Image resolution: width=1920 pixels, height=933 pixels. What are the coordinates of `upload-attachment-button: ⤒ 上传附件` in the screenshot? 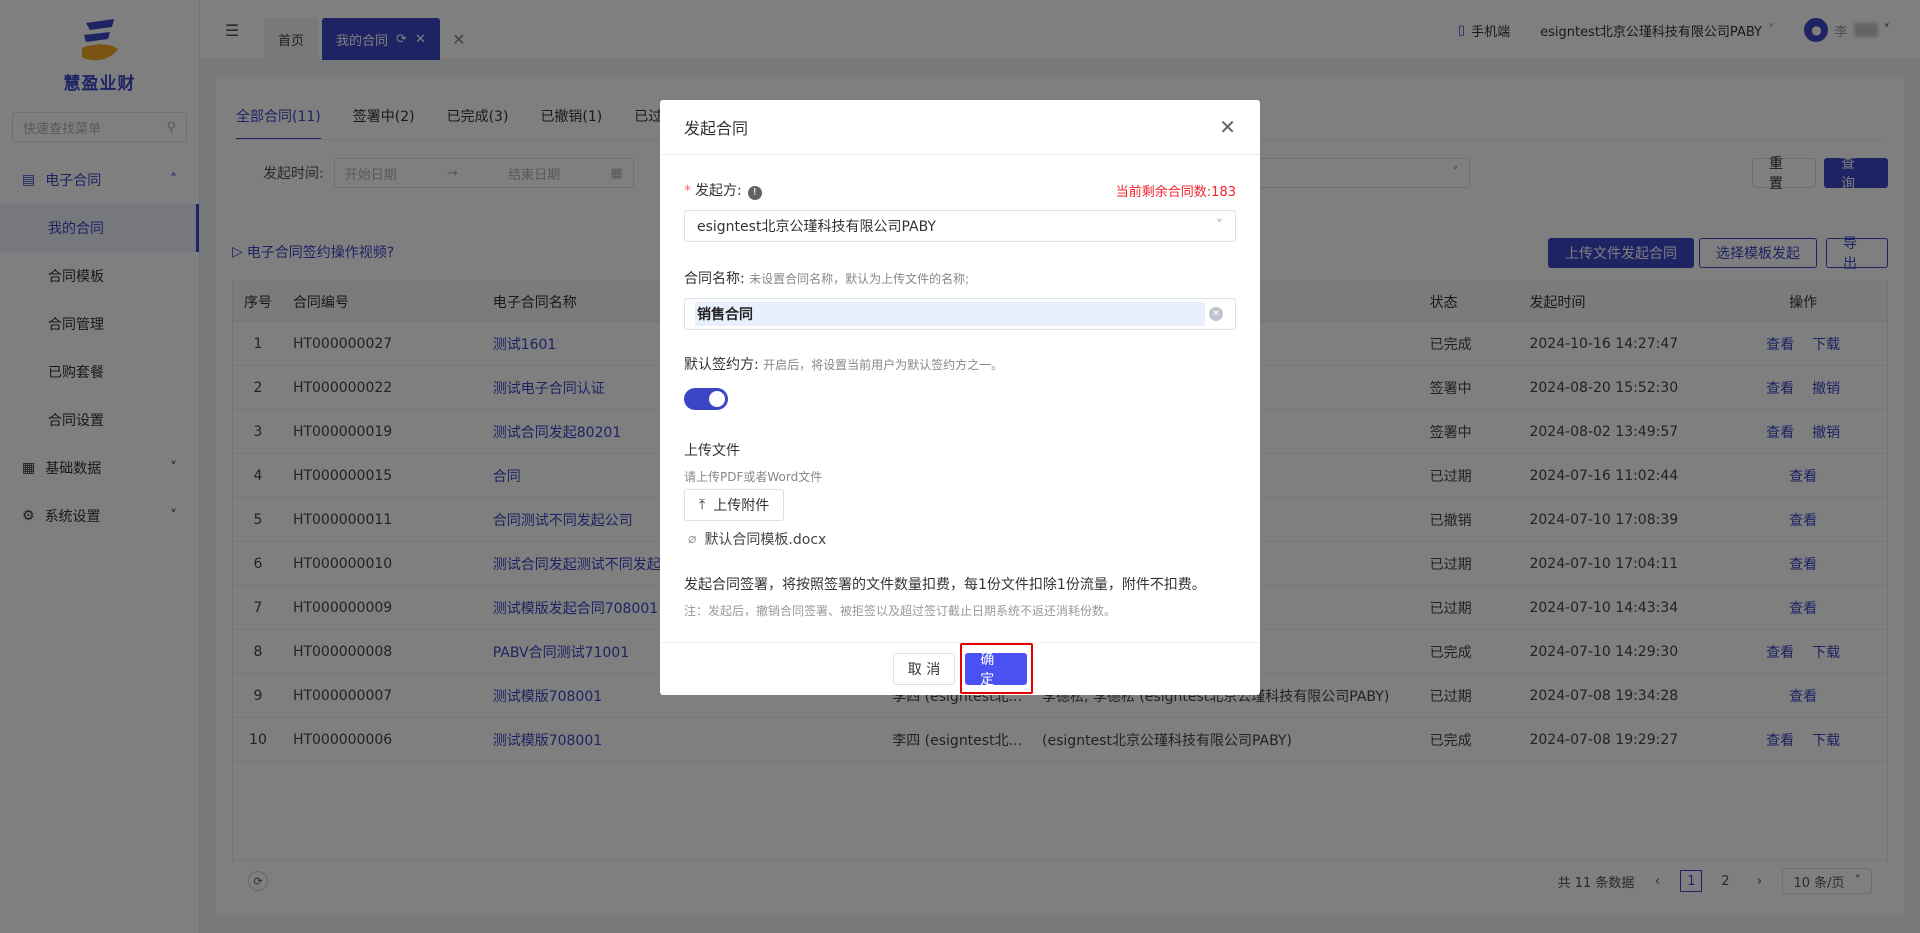 It's located at (734, 505).